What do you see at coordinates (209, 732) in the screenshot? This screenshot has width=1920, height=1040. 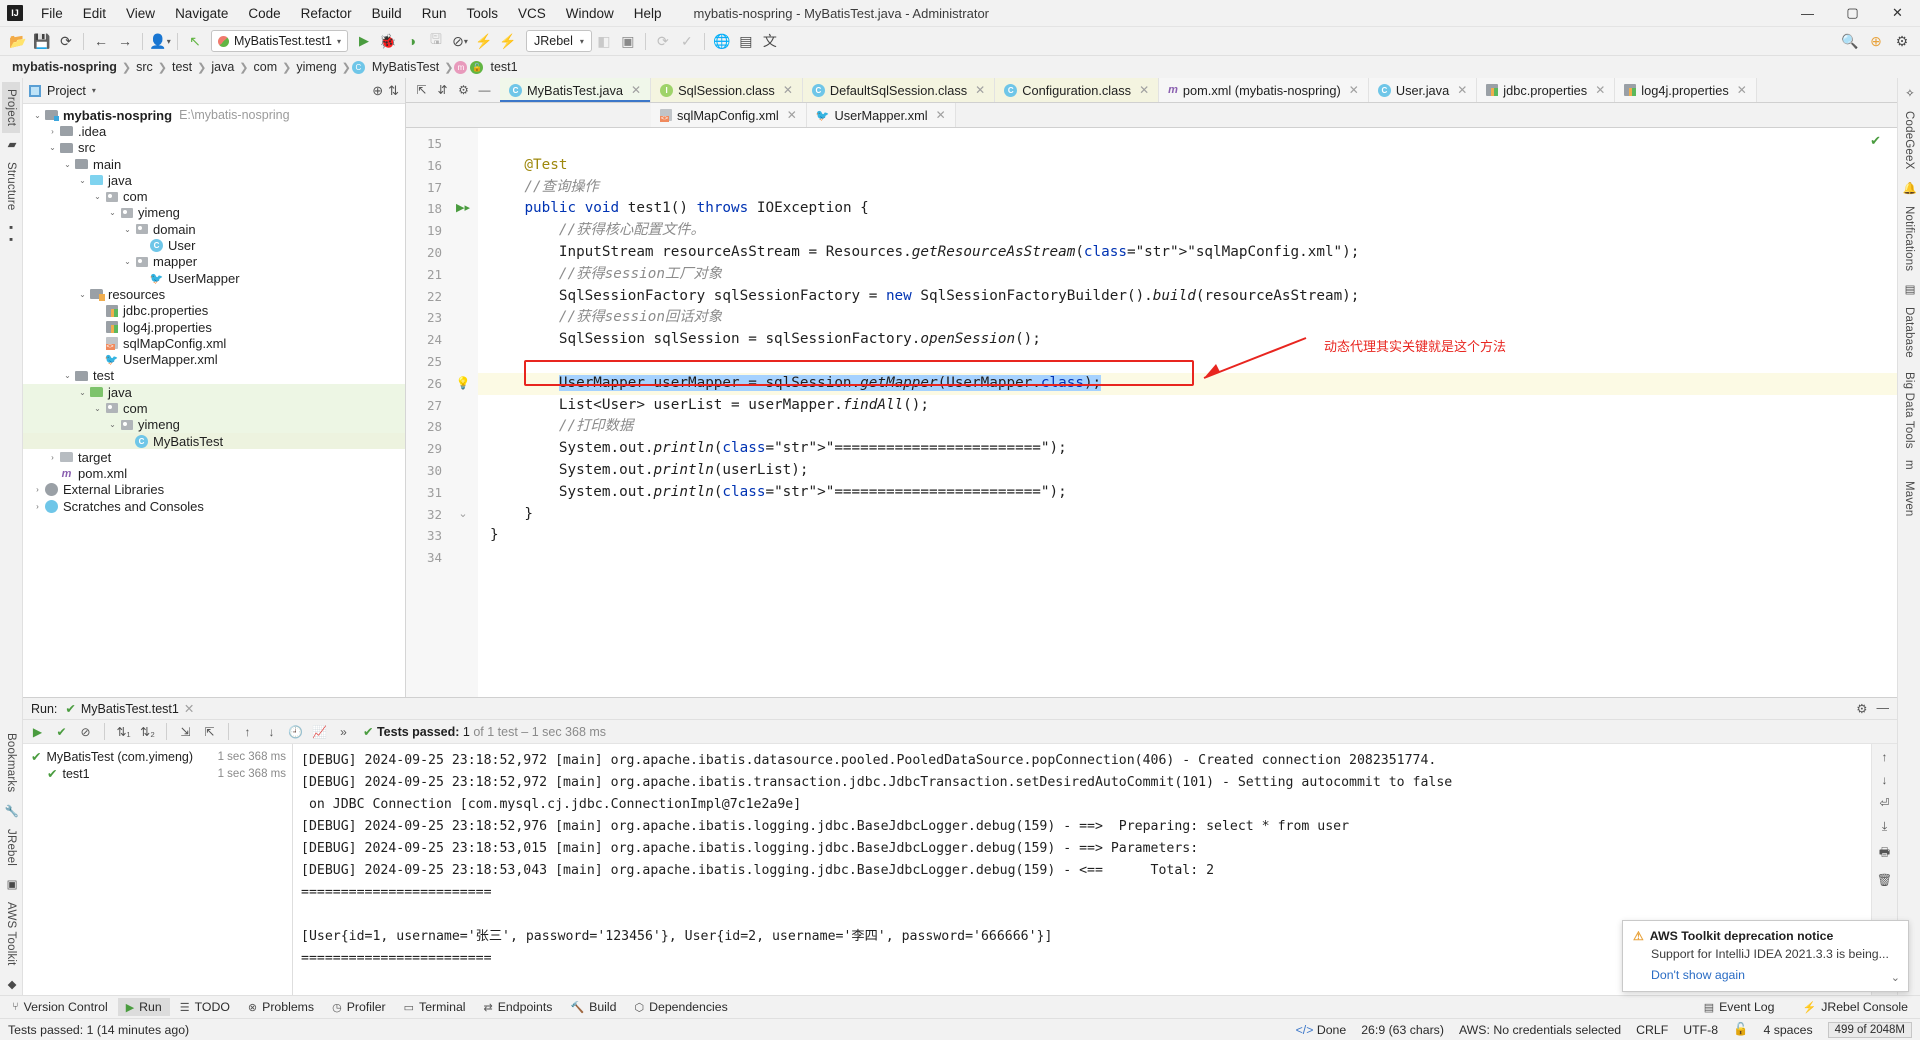 I see `collapse-all-icon: ⇱` at bounding box center [209, 732].